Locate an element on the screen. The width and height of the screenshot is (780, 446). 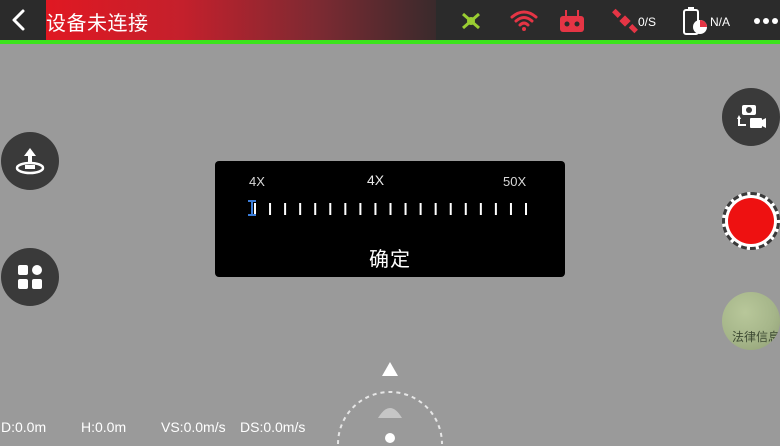
compass-indicator is located at coordinates (390, 403).